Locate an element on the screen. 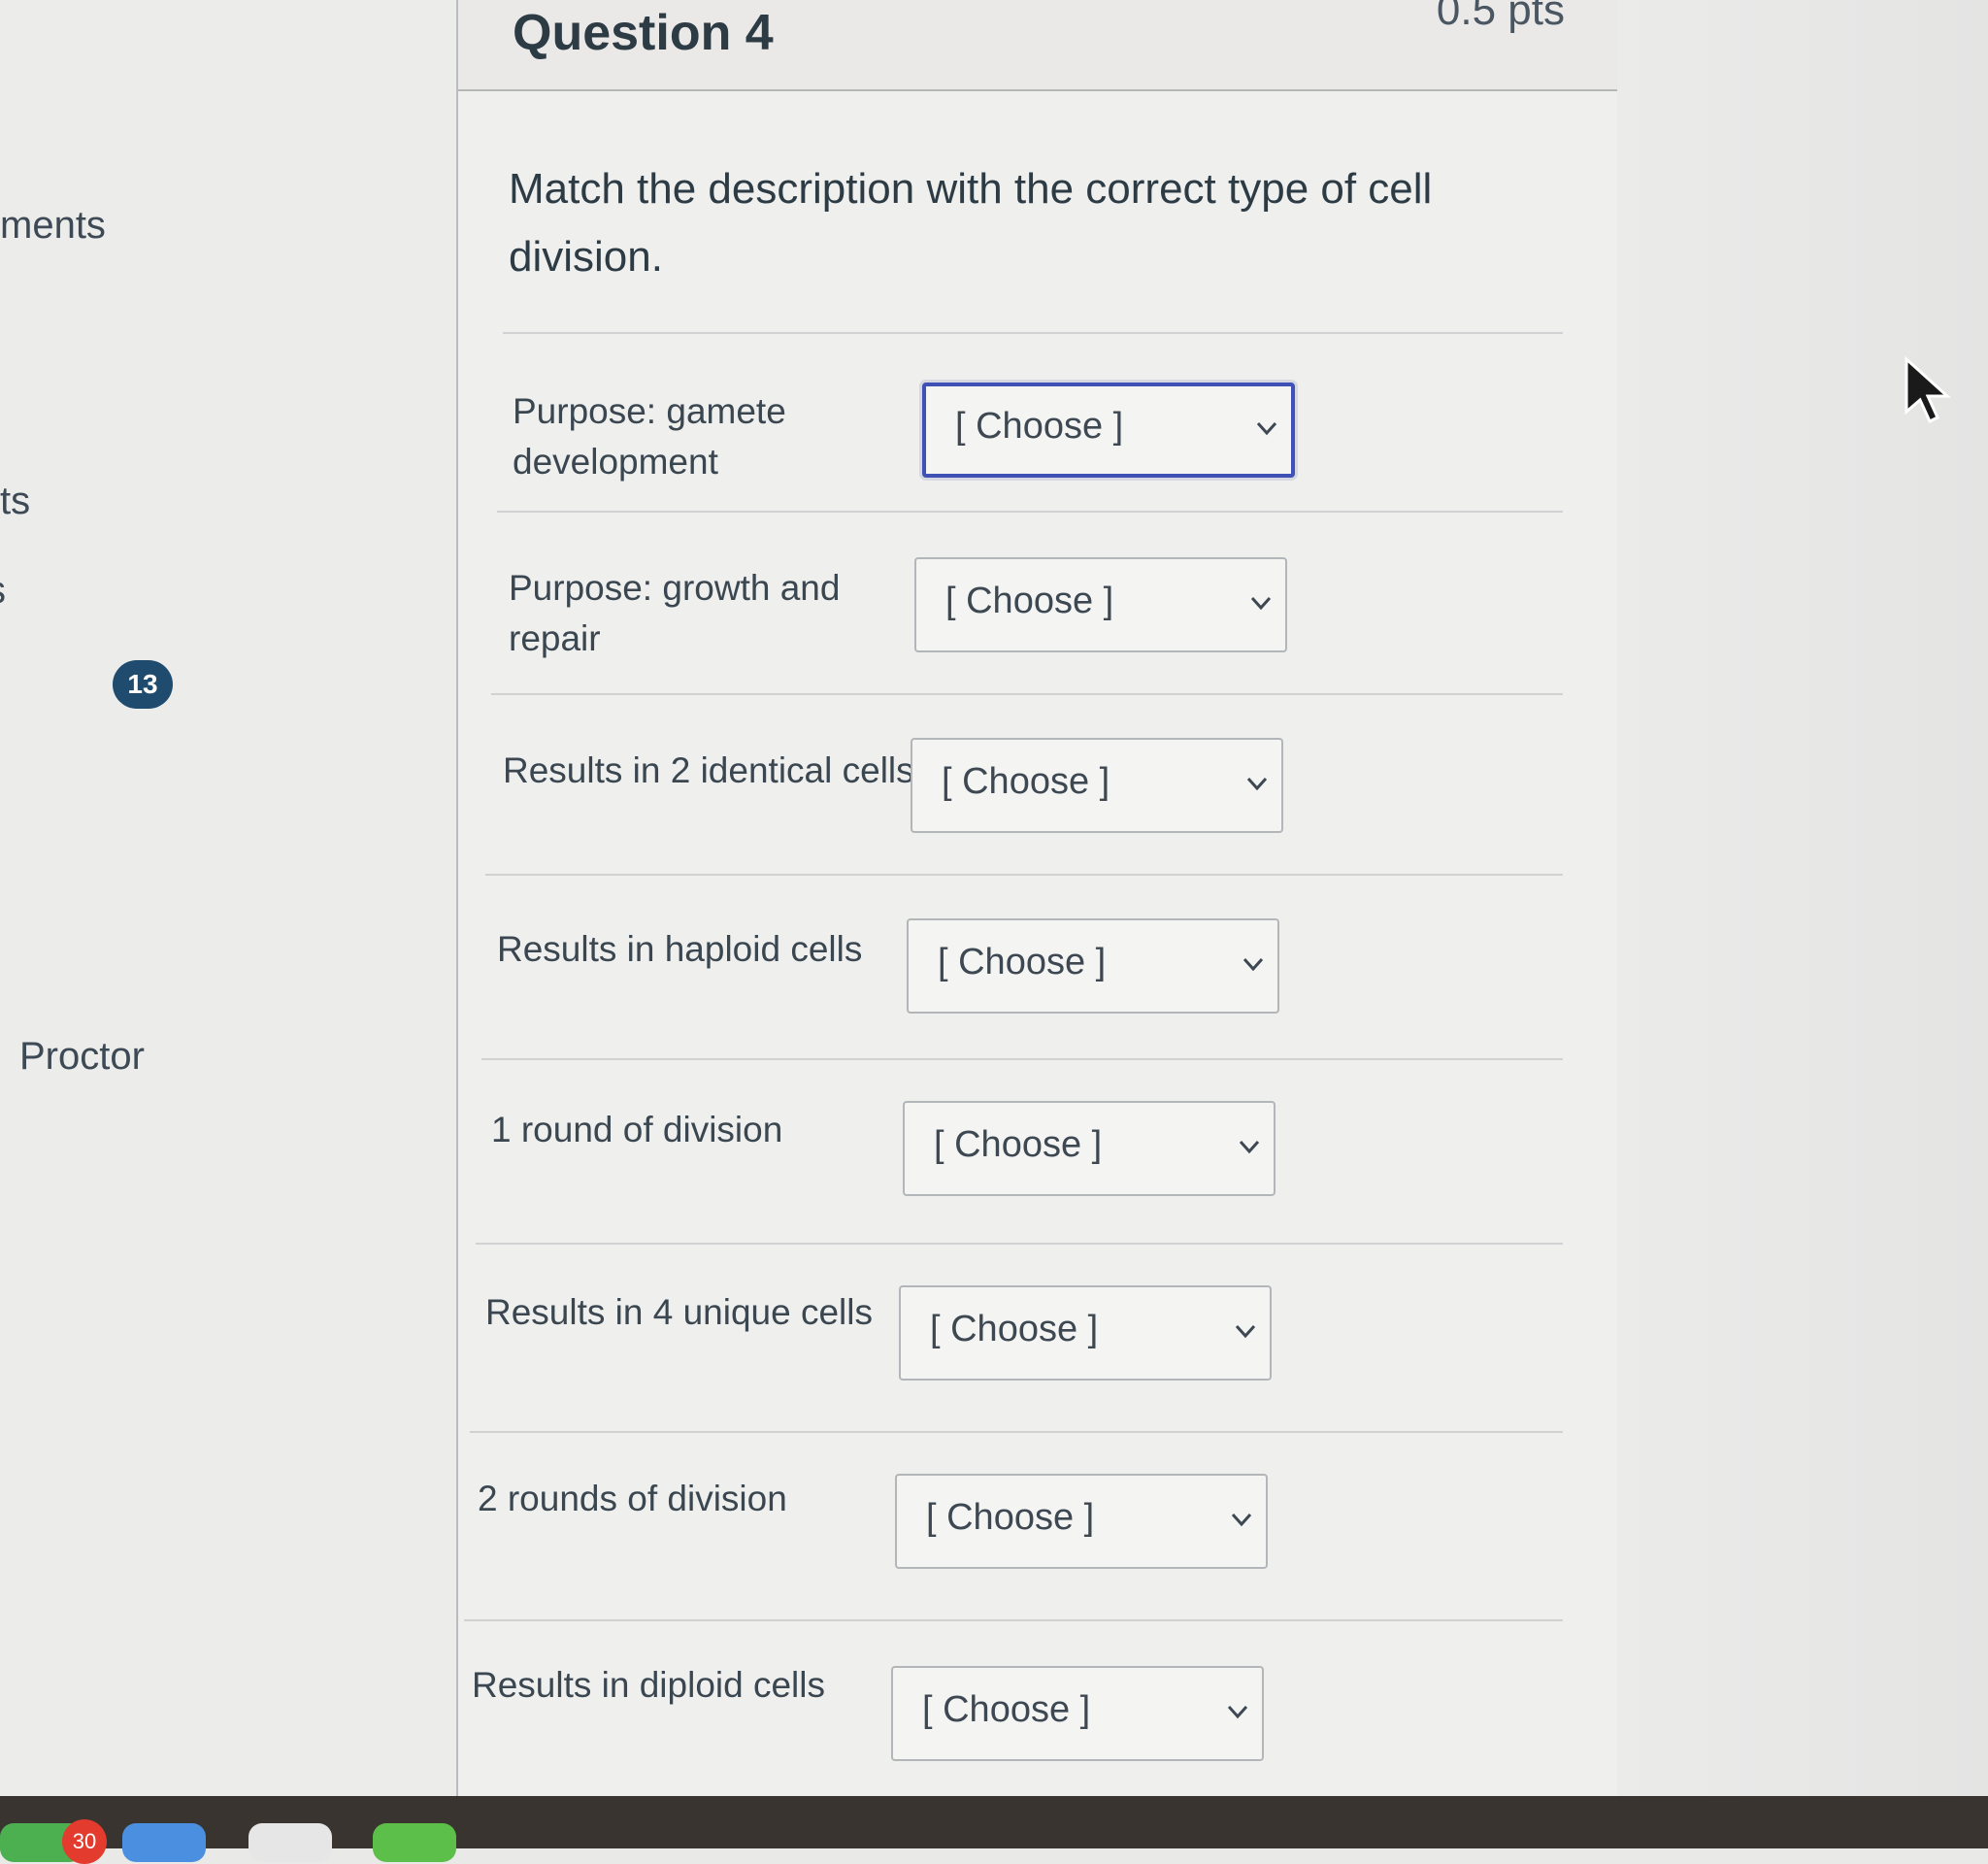  dock-app-generic is located at coordinates (290, 1842).